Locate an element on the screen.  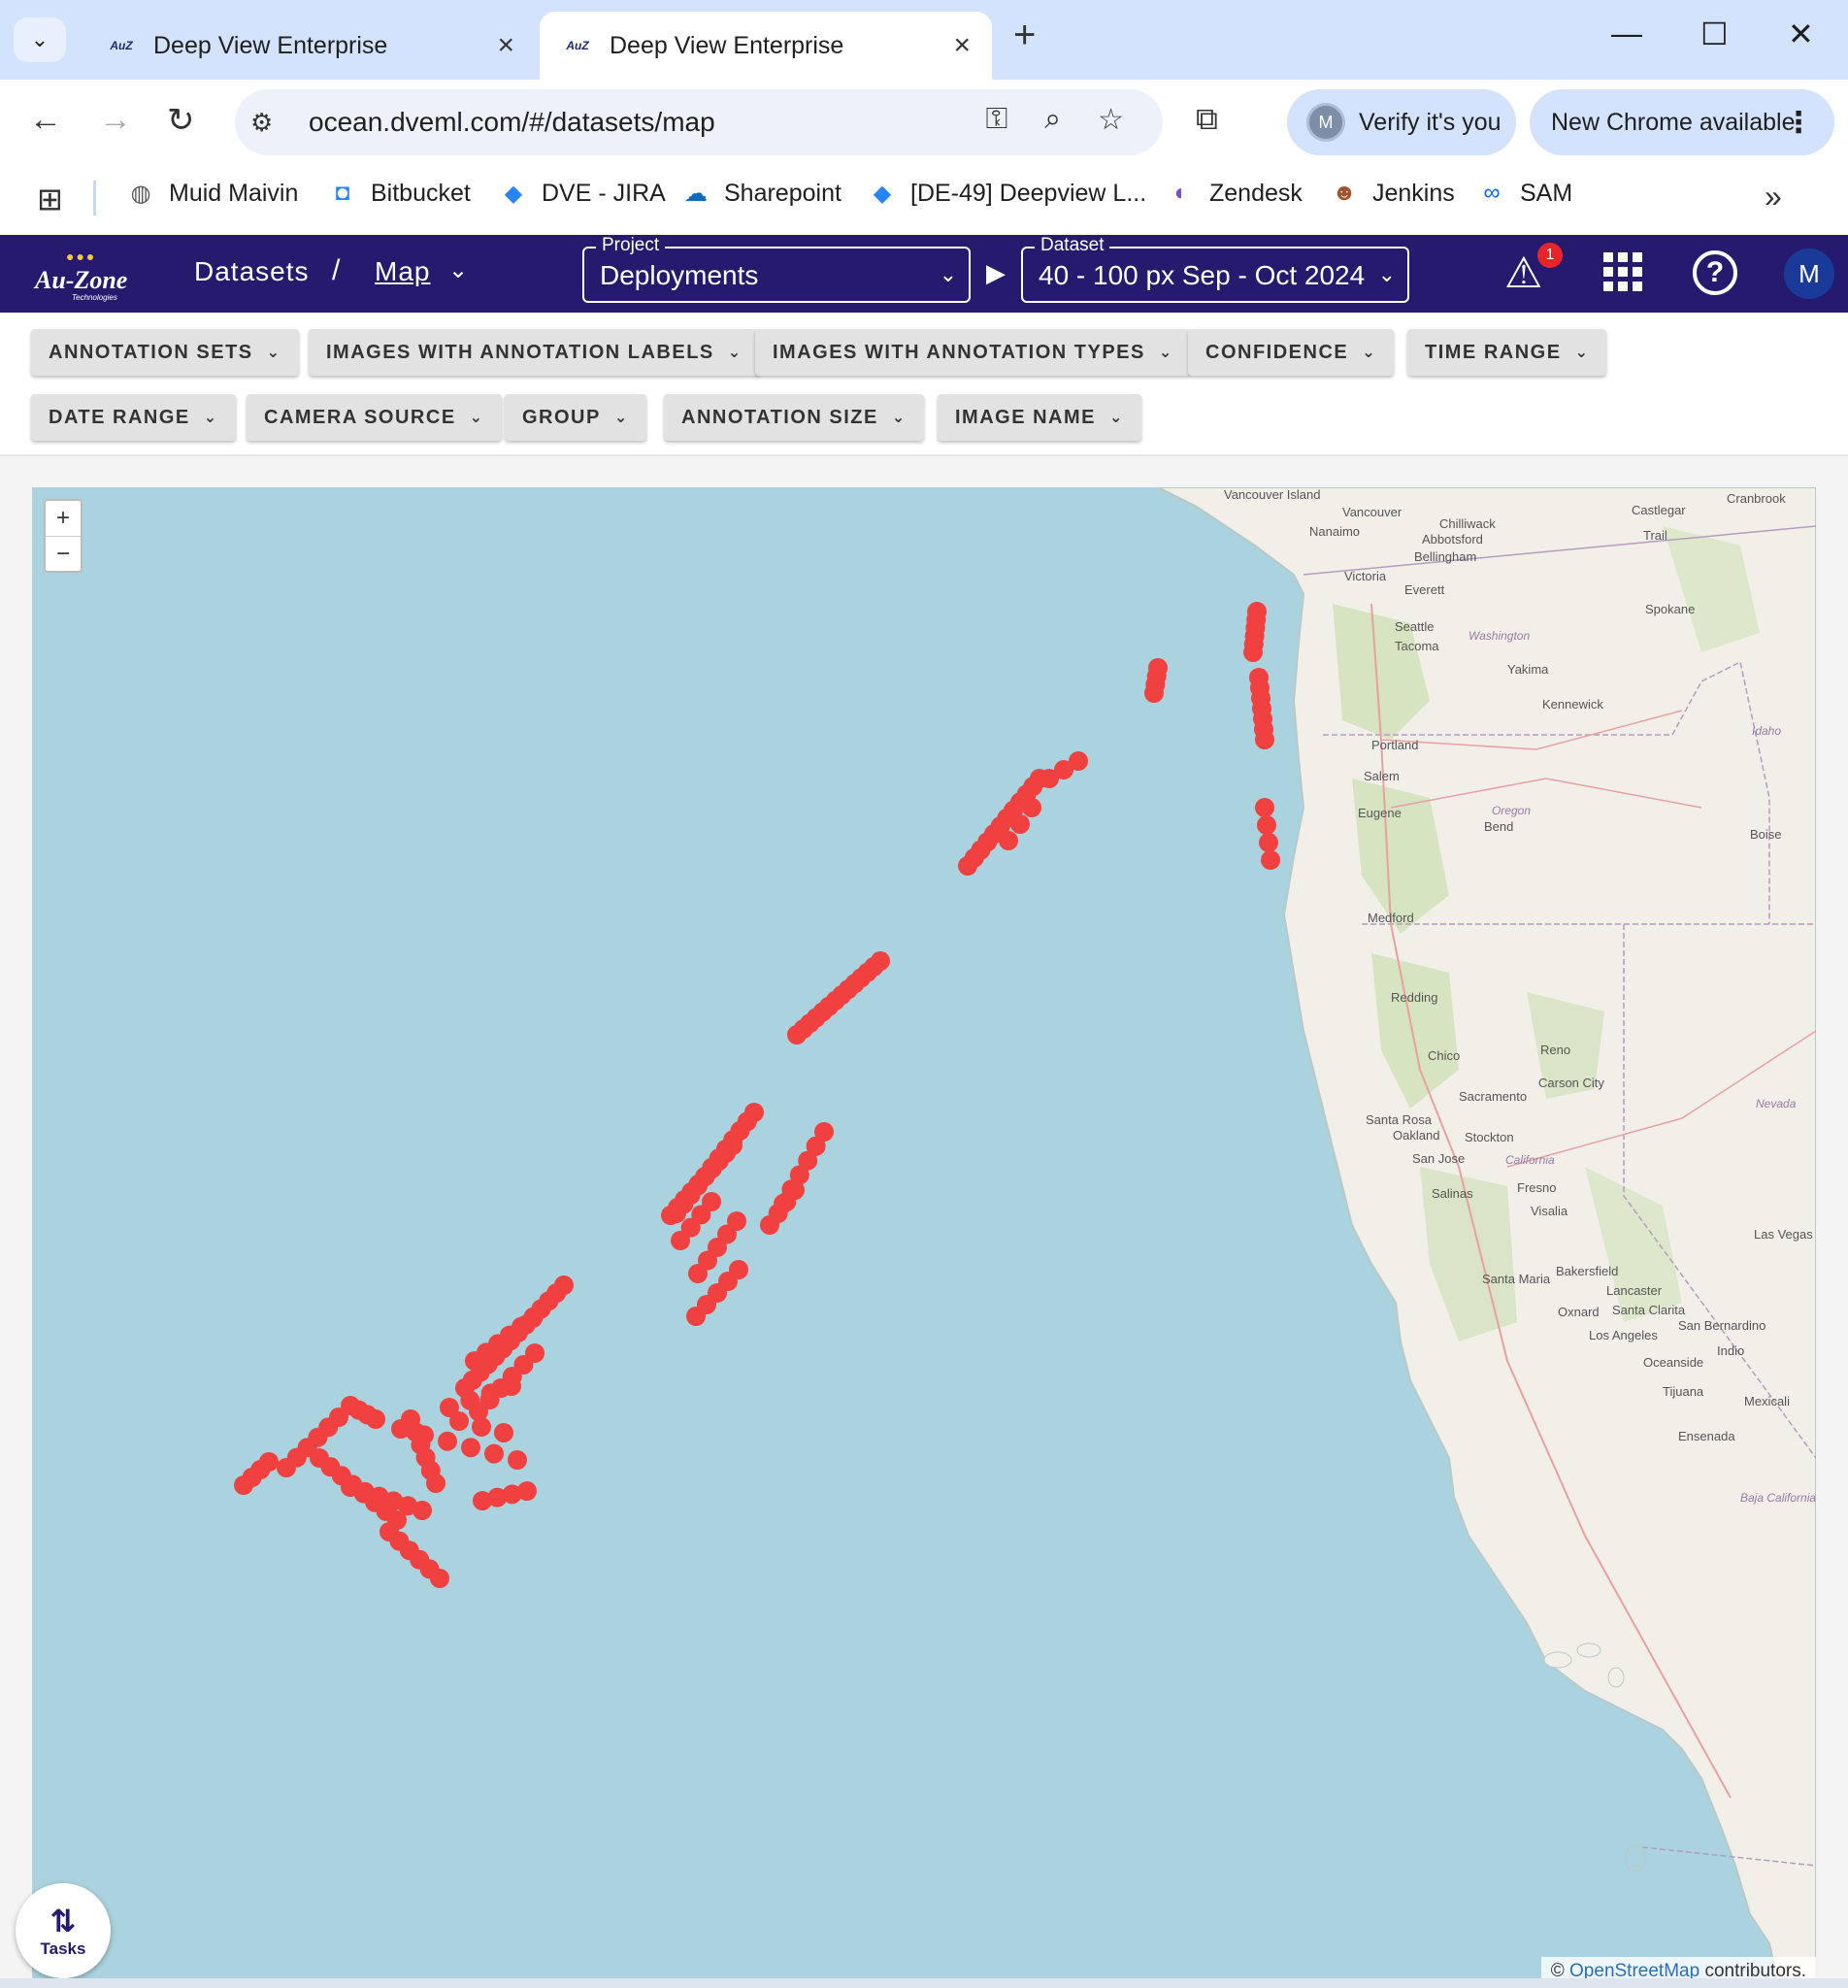
onedrive-icon: ☁ is located at coordinates (696, 194).